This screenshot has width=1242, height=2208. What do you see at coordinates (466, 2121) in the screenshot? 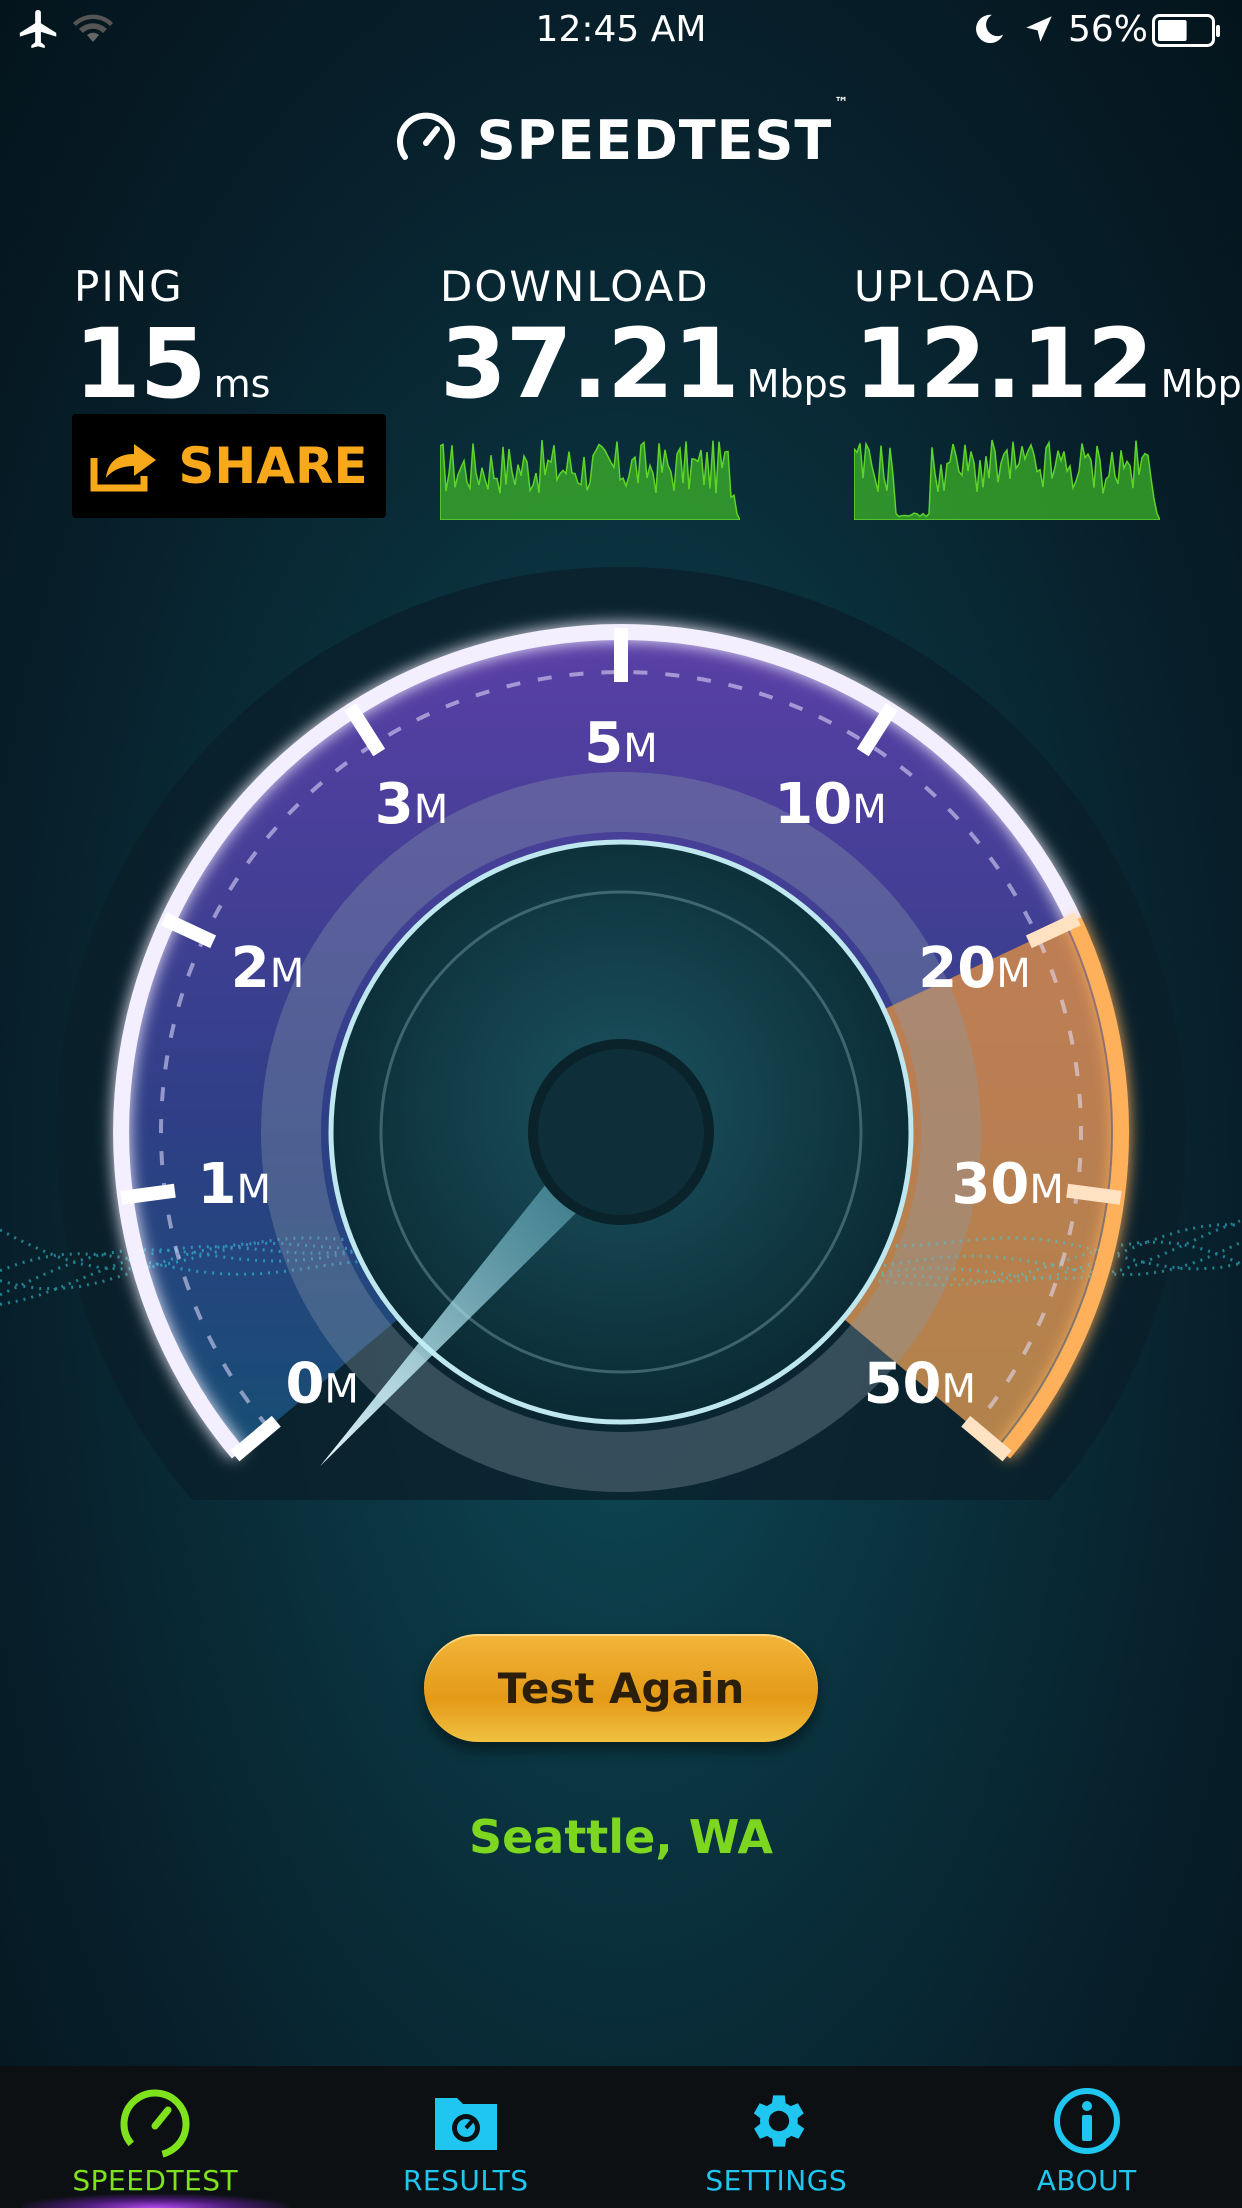
I see `results-folder-icon` at bounding box center [466, 2121].